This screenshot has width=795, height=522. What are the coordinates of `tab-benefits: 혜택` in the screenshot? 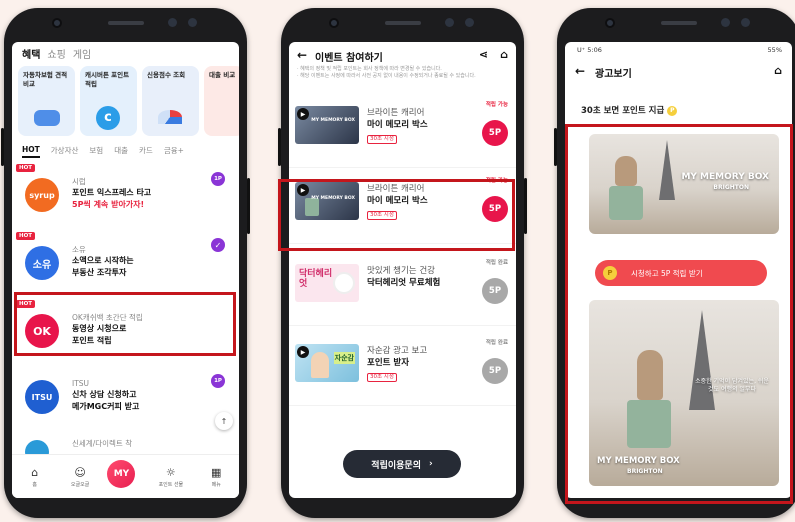 It's located at (31, 53).